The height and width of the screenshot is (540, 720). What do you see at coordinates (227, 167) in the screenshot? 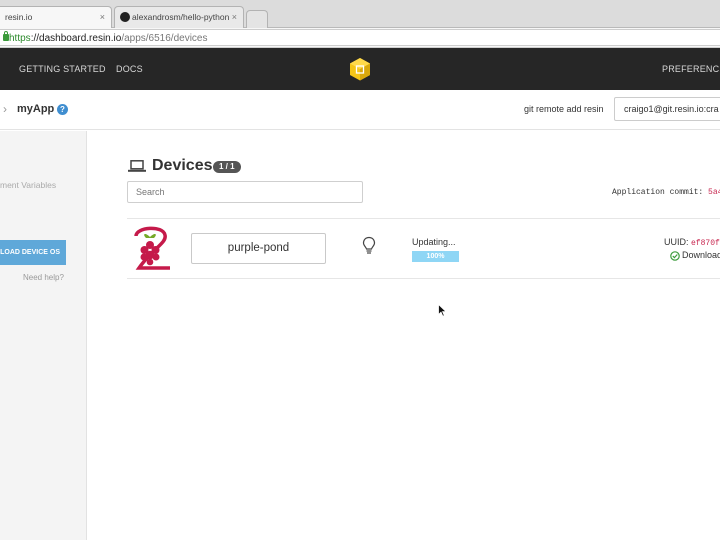
I see `device-count-badge: 1 / 1` at bounding box center [227, 167].